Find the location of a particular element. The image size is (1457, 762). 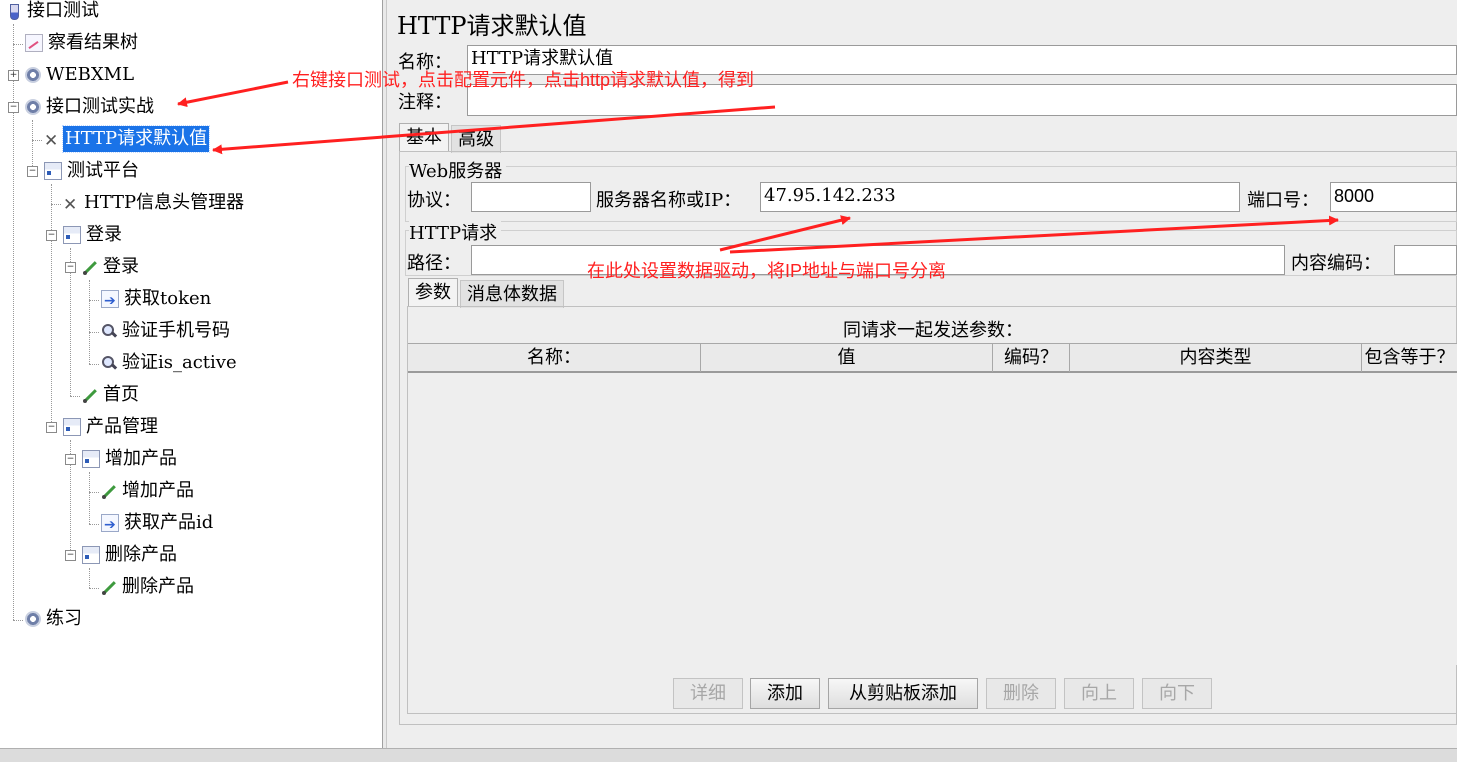

tree-node-delete-product-group: 删除产品 is located at coordinates (130, 555).